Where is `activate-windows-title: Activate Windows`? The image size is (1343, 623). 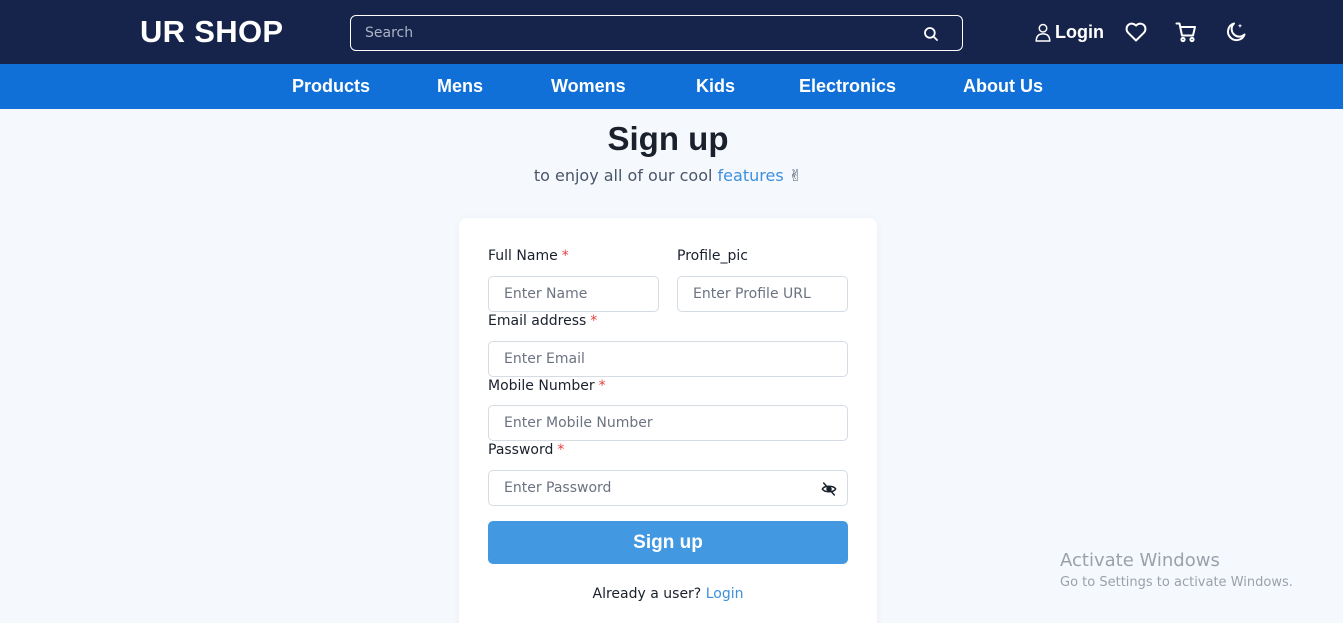
activate-windows-title: Activate Windows is located at coordinates (1140, 560).